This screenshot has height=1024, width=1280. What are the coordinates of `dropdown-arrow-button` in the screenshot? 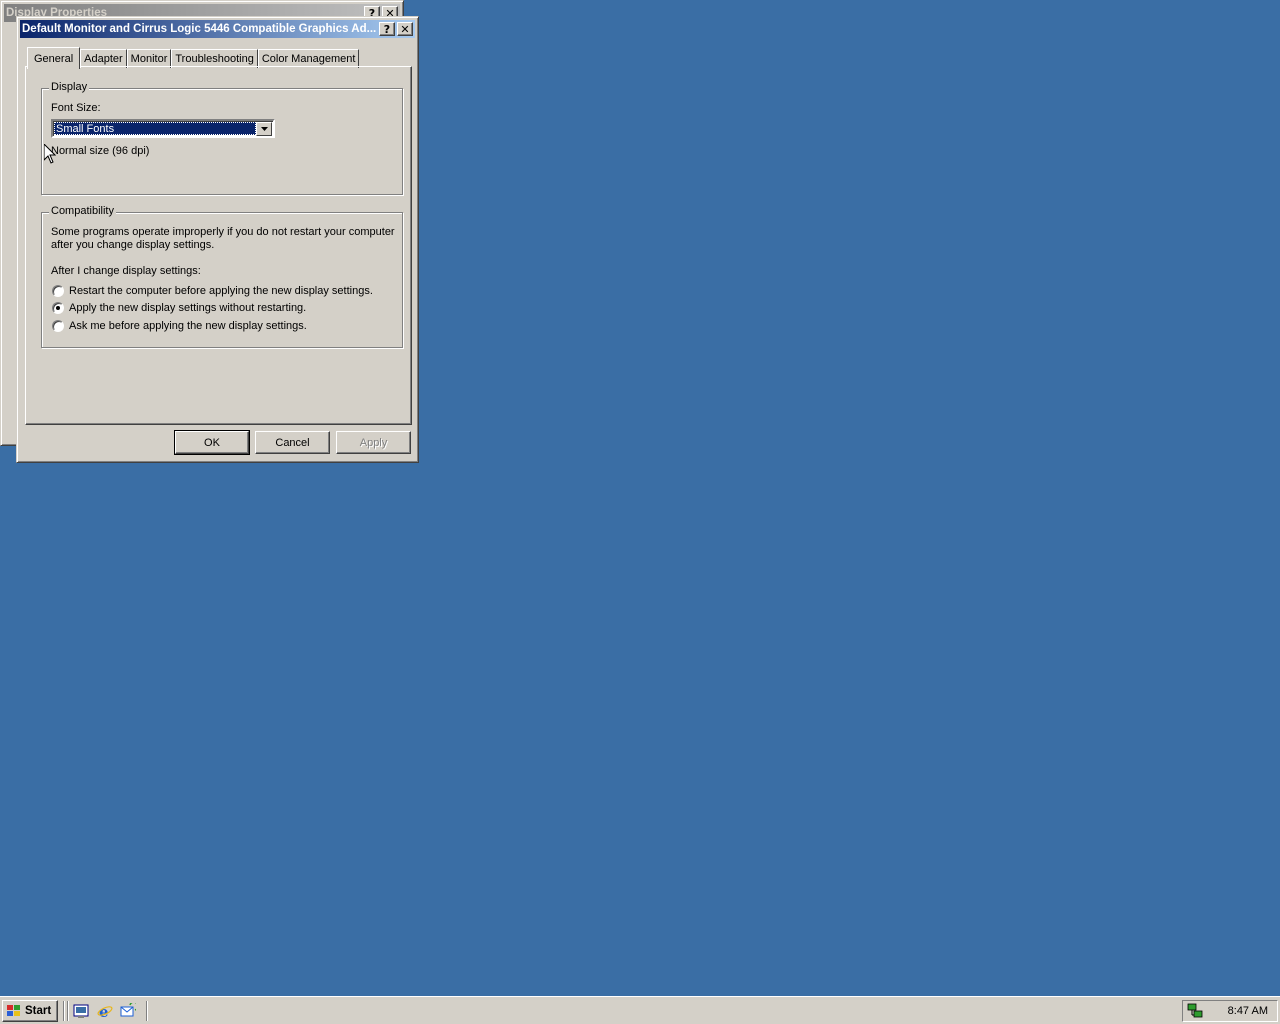 It's located at (264, 129).